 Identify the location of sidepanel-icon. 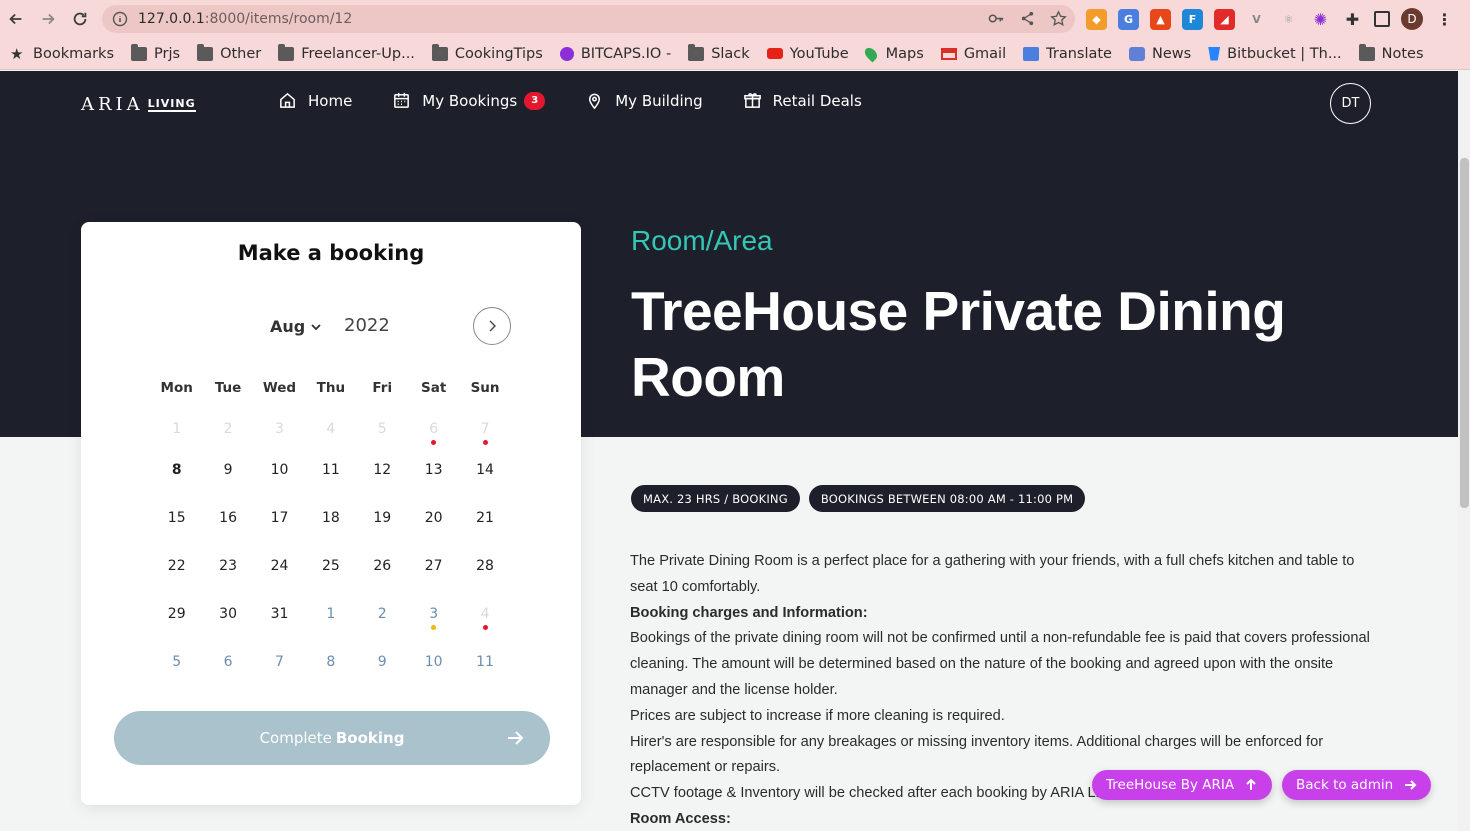
(1382, 19).